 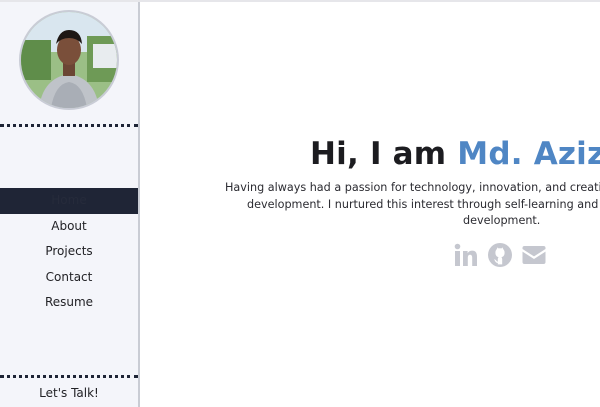 I want to click on hero-heading: Hi, I am Md. Azizul, so click(x=455, y=154).